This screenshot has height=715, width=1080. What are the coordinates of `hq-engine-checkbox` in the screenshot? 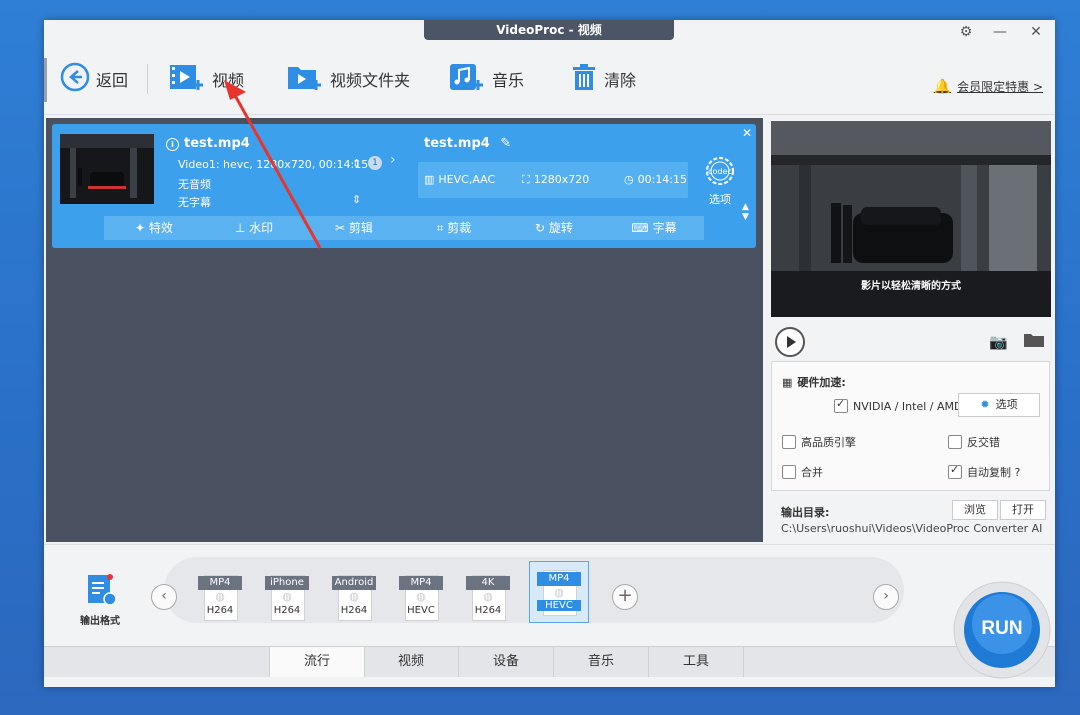 It's located at (789, 442).